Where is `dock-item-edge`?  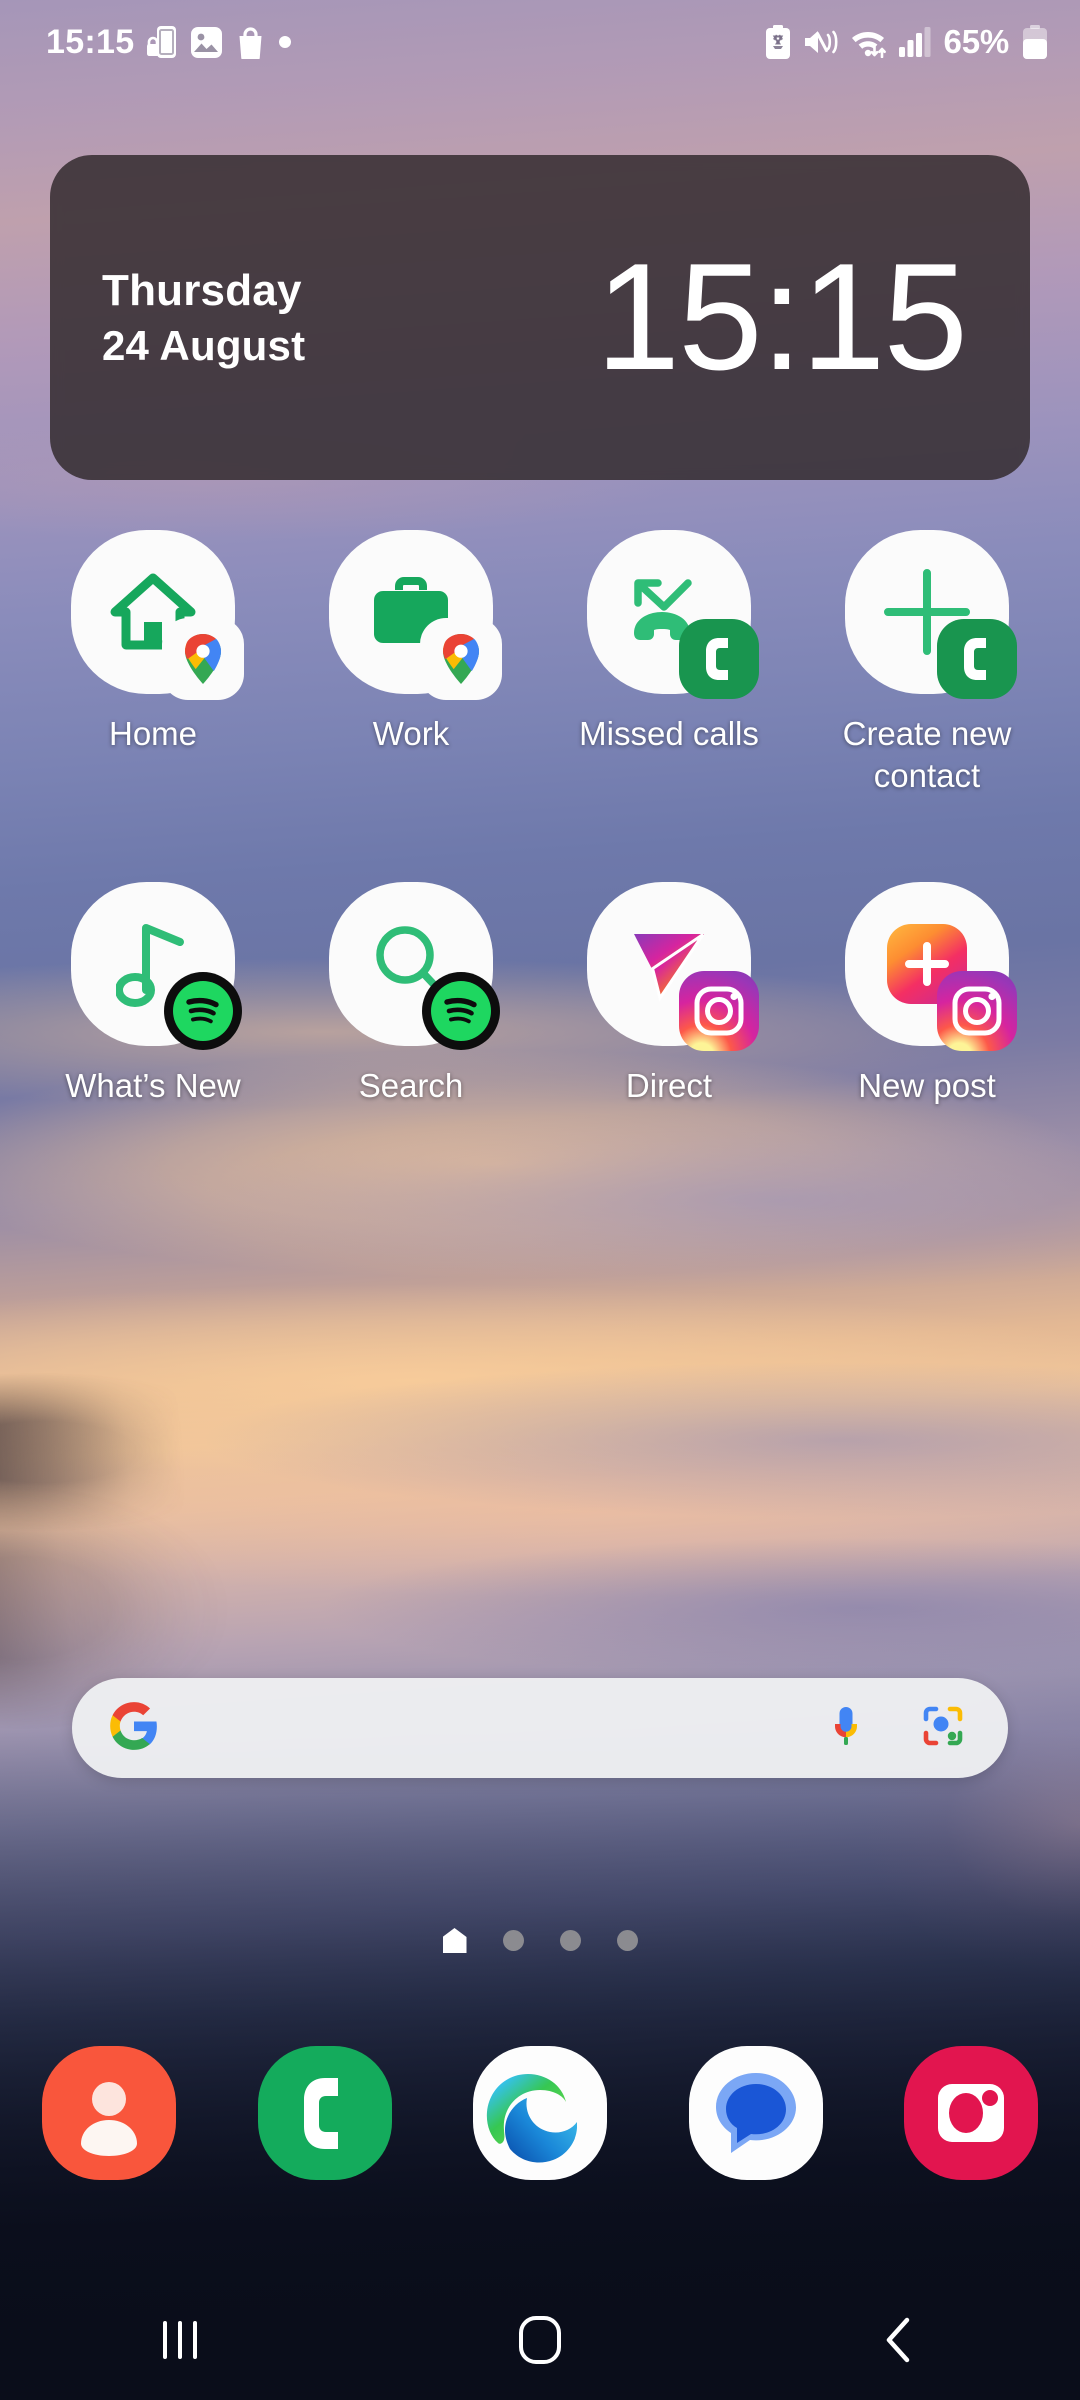
dock-item-edge is located at coordinates (540, 2113).